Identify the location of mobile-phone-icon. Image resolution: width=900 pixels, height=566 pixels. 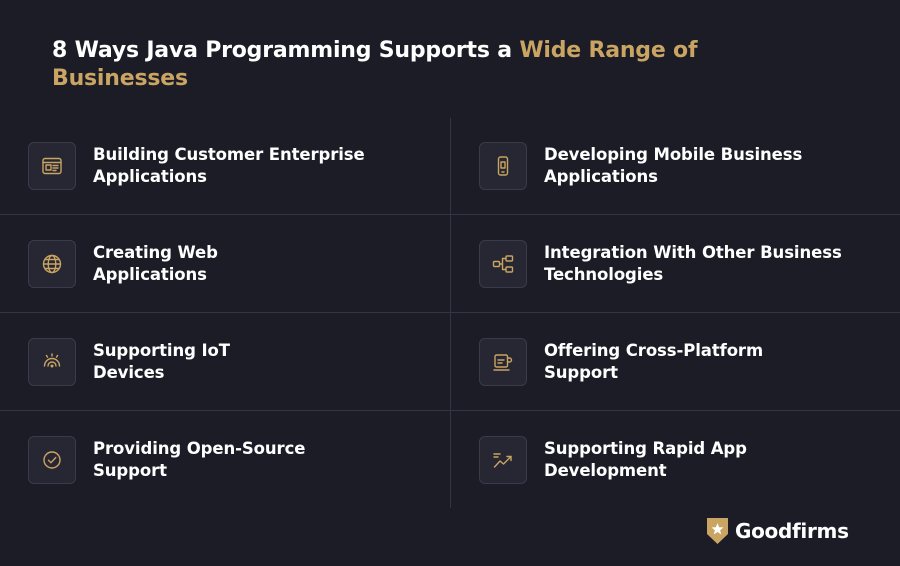
(503, 166).